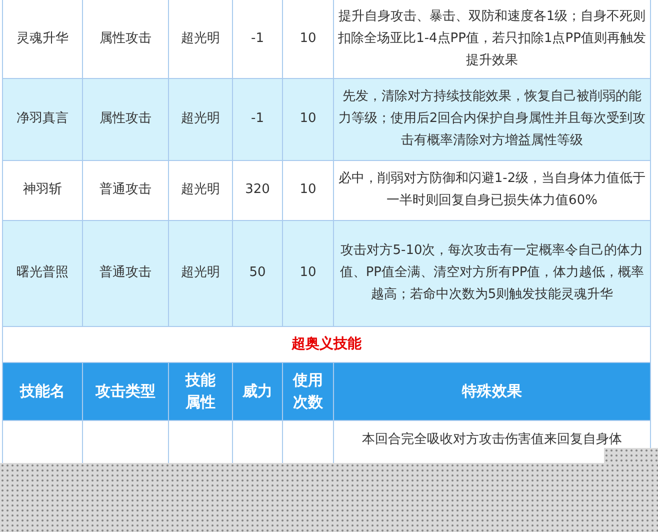 The image size is (658, 532). Describe the element at coordinates (200, 391) in the screenshot. I see `column-header: 技能属性` at that location.